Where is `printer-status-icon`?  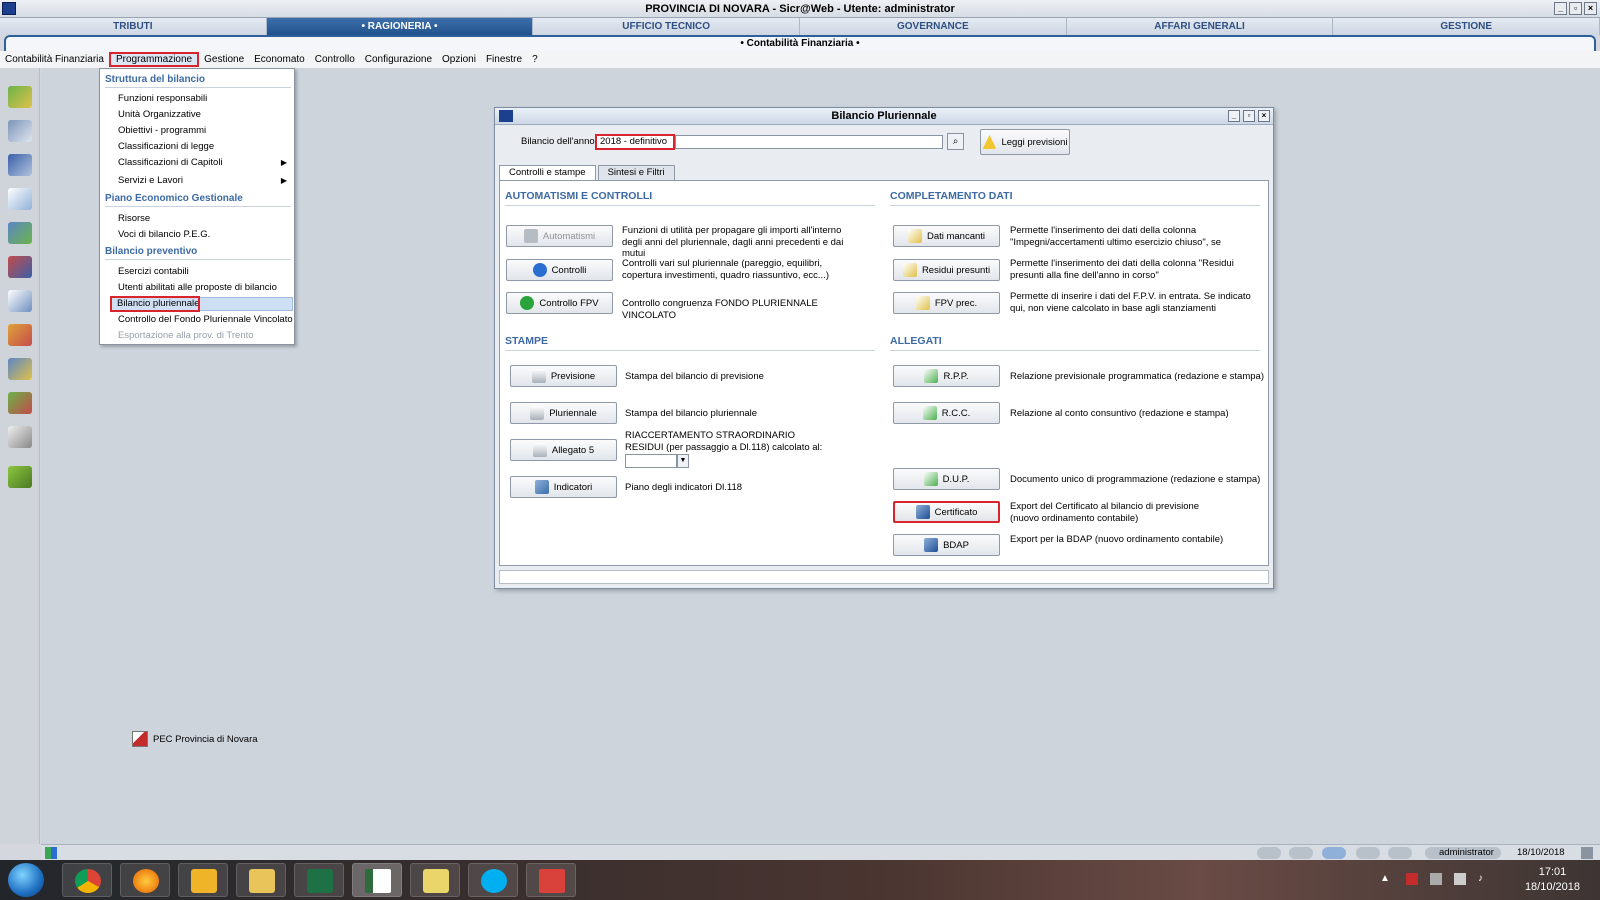
printer-status-icon is located at coordinates (1301, 853).